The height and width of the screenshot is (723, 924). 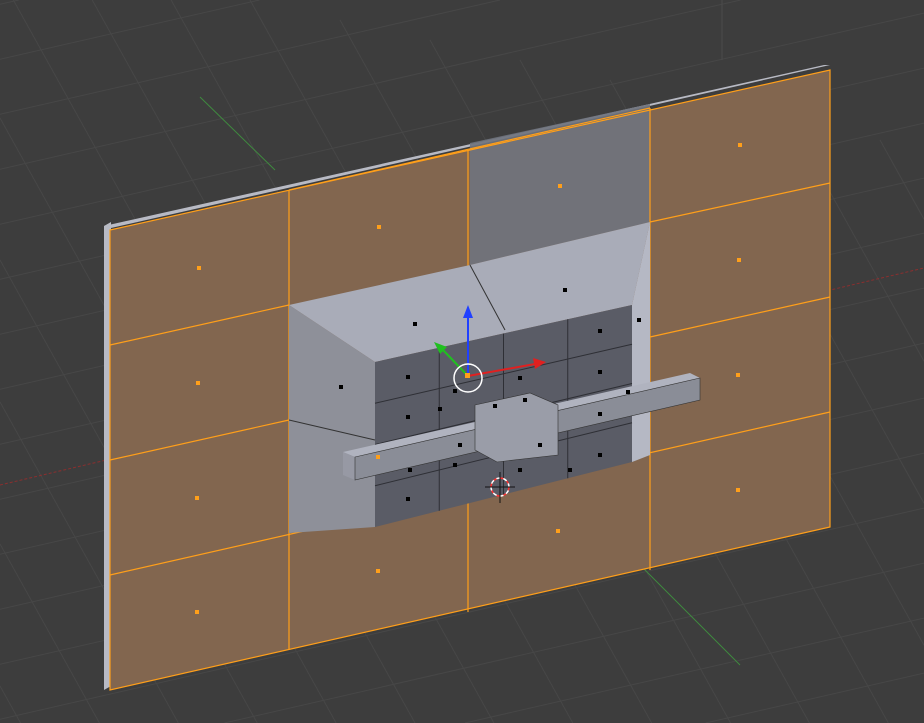 I want to click on origin-point, so click(x=467, y=375).